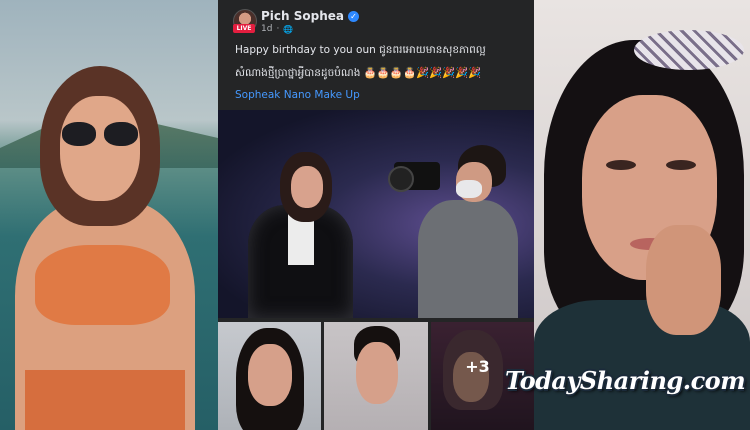 The width and height of the screenshot is (750, 430). I want to click on photo-figure-shirt, so click(642, 365).